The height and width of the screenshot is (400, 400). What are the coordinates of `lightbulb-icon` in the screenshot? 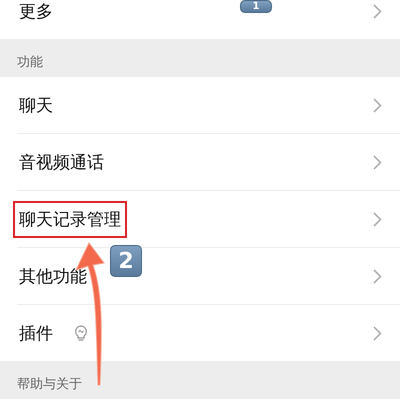 It's located at (81, 333).